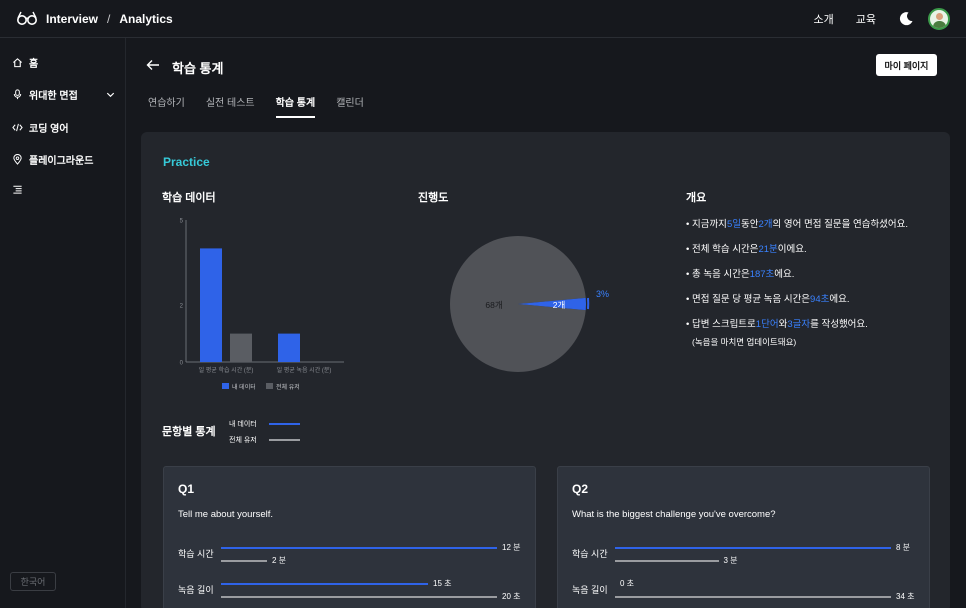 Image resolution: width=966 pixels, height=608 pixels. I want to click on legend-swatch-my, so click(284, 424).